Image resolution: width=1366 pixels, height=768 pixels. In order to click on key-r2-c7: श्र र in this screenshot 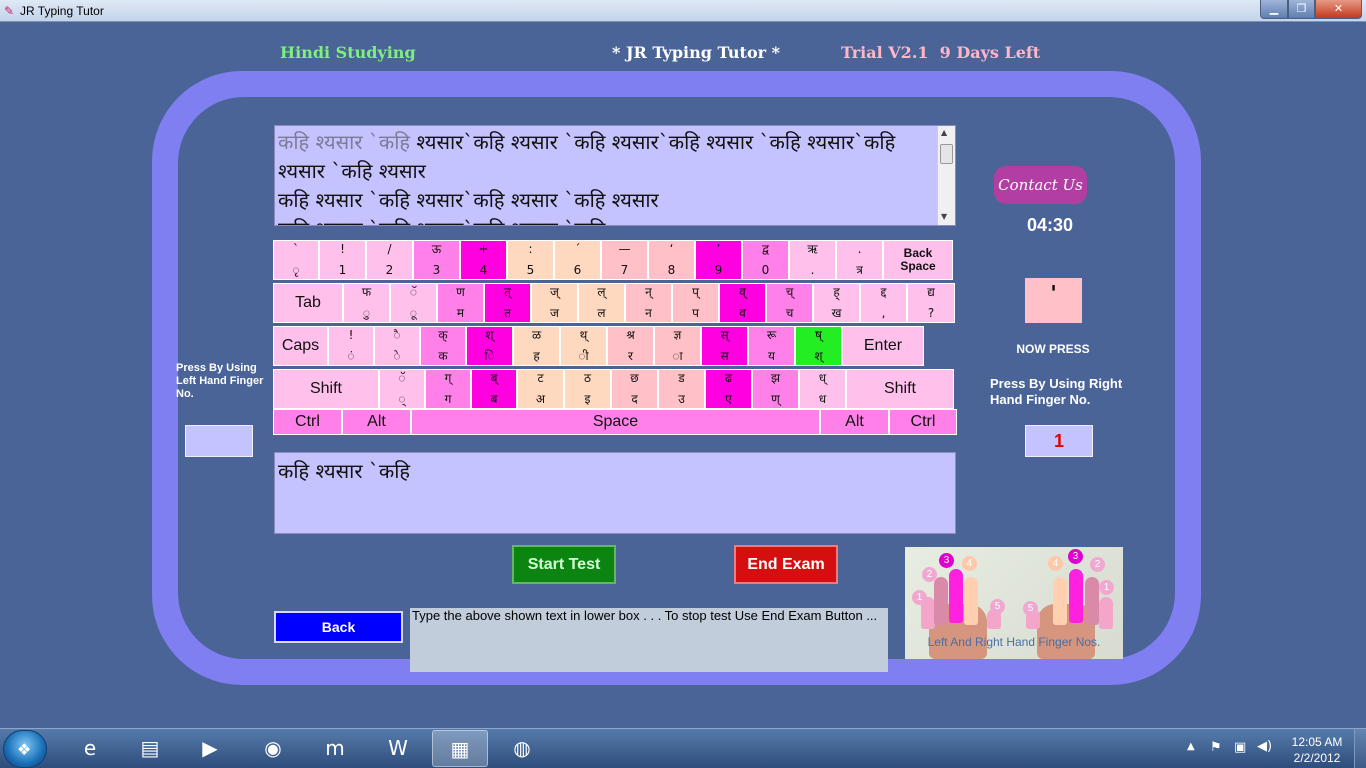, I will do `click(630, 346)`.